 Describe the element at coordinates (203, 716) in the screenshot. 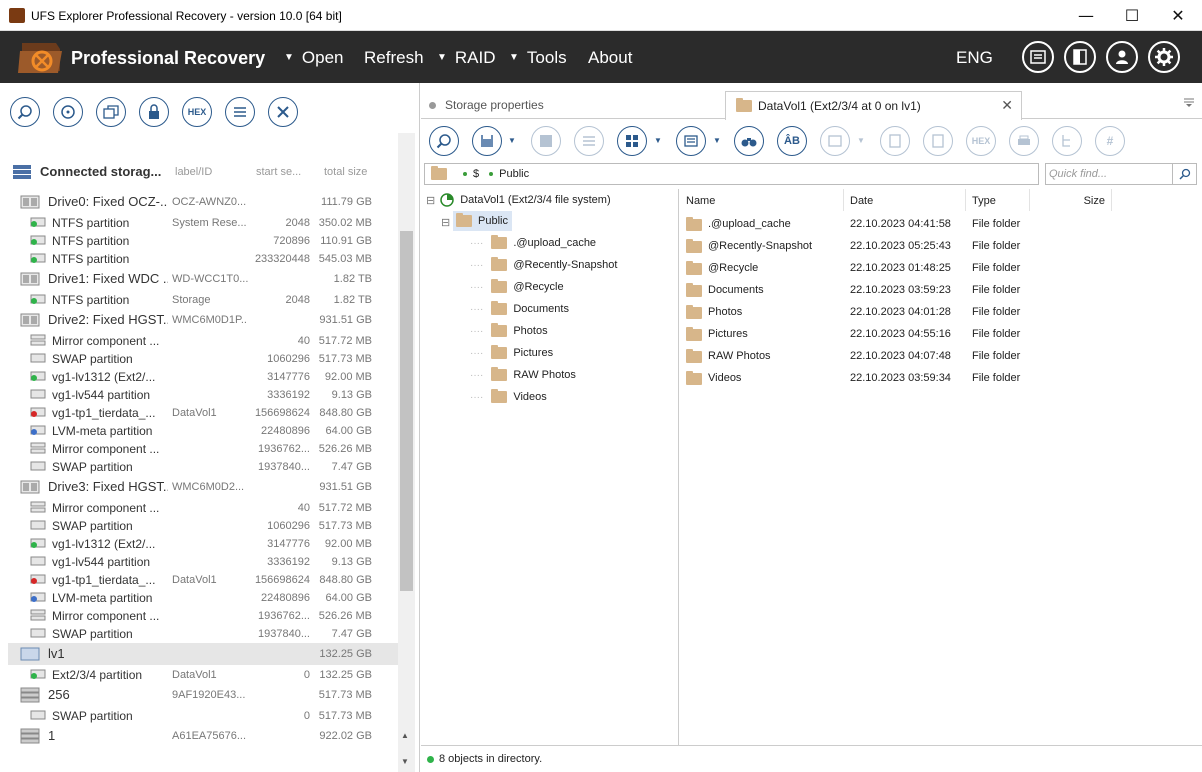

I see `storage-row-partition: SWAP partition 0 517.73 MB` at that location.